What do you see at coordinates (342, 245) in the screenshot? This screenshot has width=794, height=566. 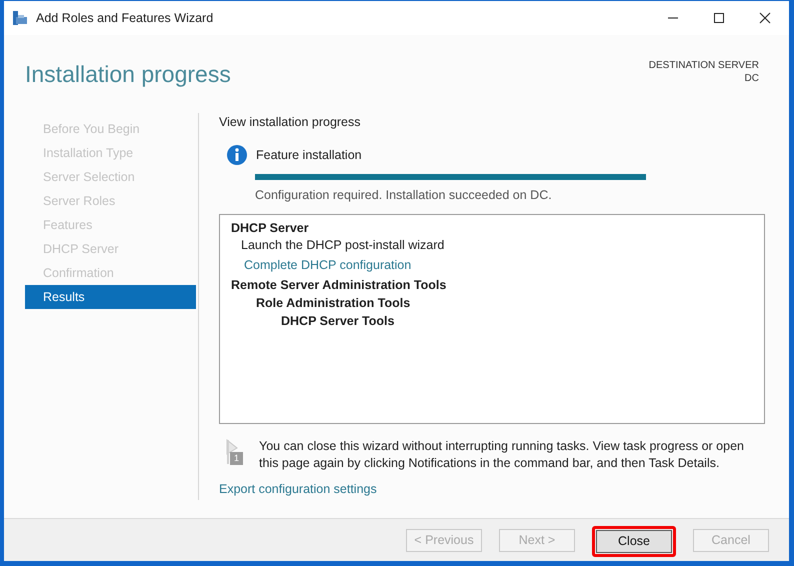 I see `result-text: Launch the DHCP post-install wizard` at bounding box center [342, 245].